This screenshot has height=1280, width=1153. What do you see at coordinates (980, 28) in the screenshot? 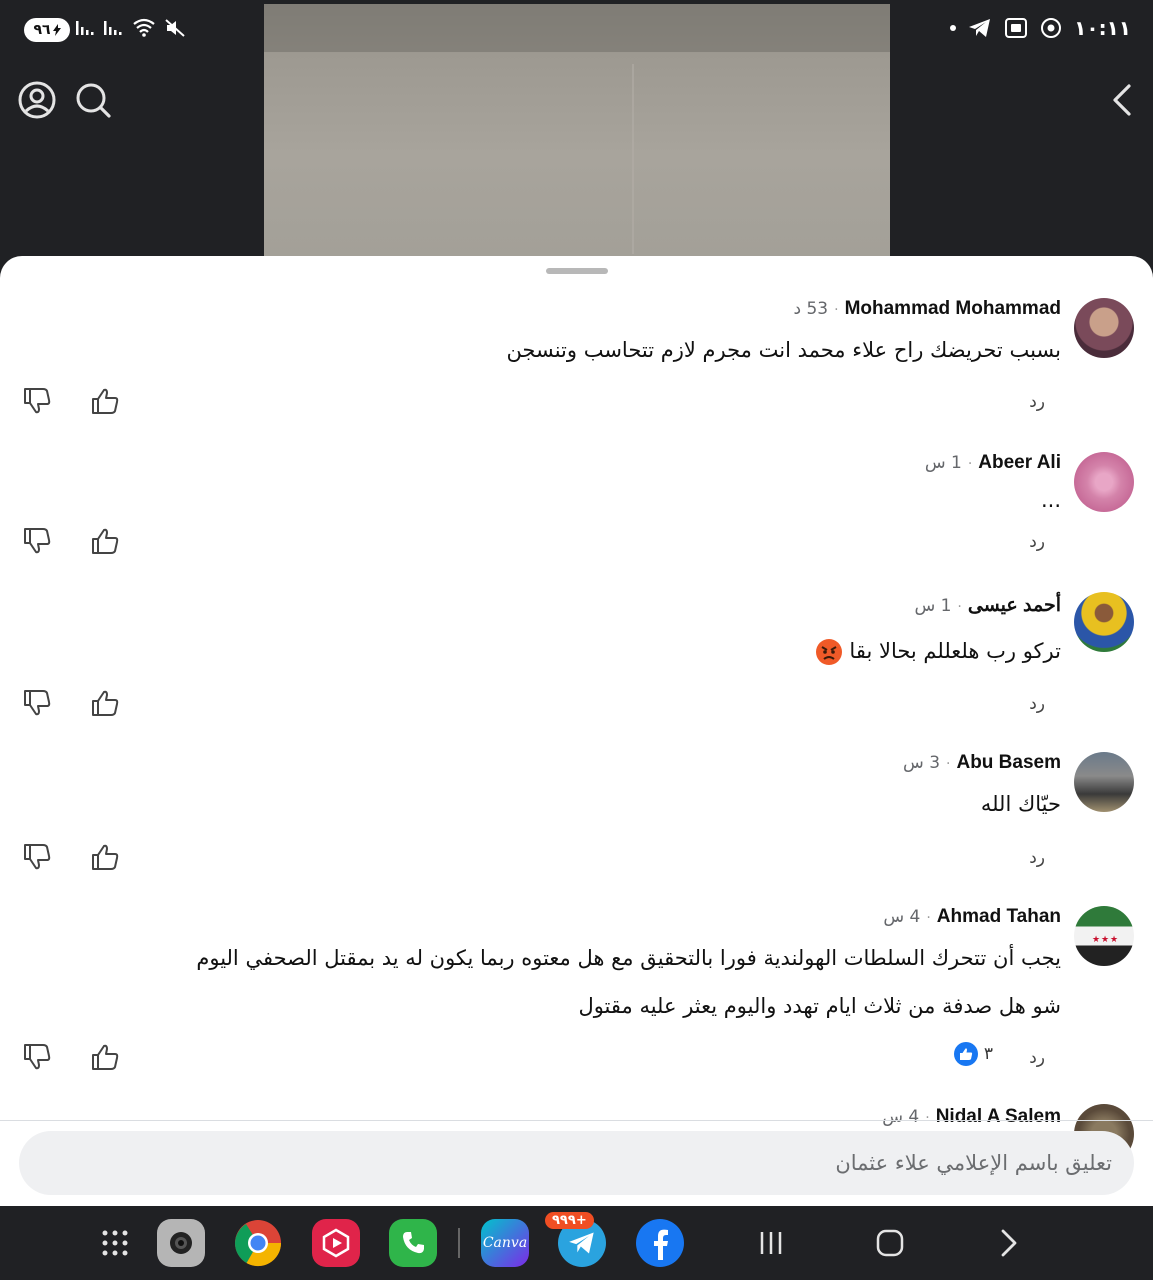
I see `telegram-status-icon` at bounding box center [980, 28].